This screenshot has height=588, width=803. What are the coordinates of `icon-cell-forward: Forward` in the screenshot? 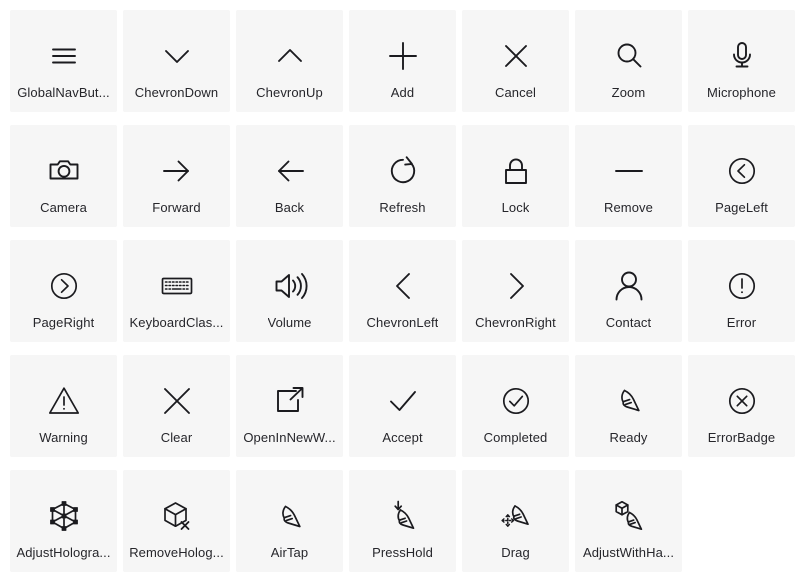 It's located at (176, 176).